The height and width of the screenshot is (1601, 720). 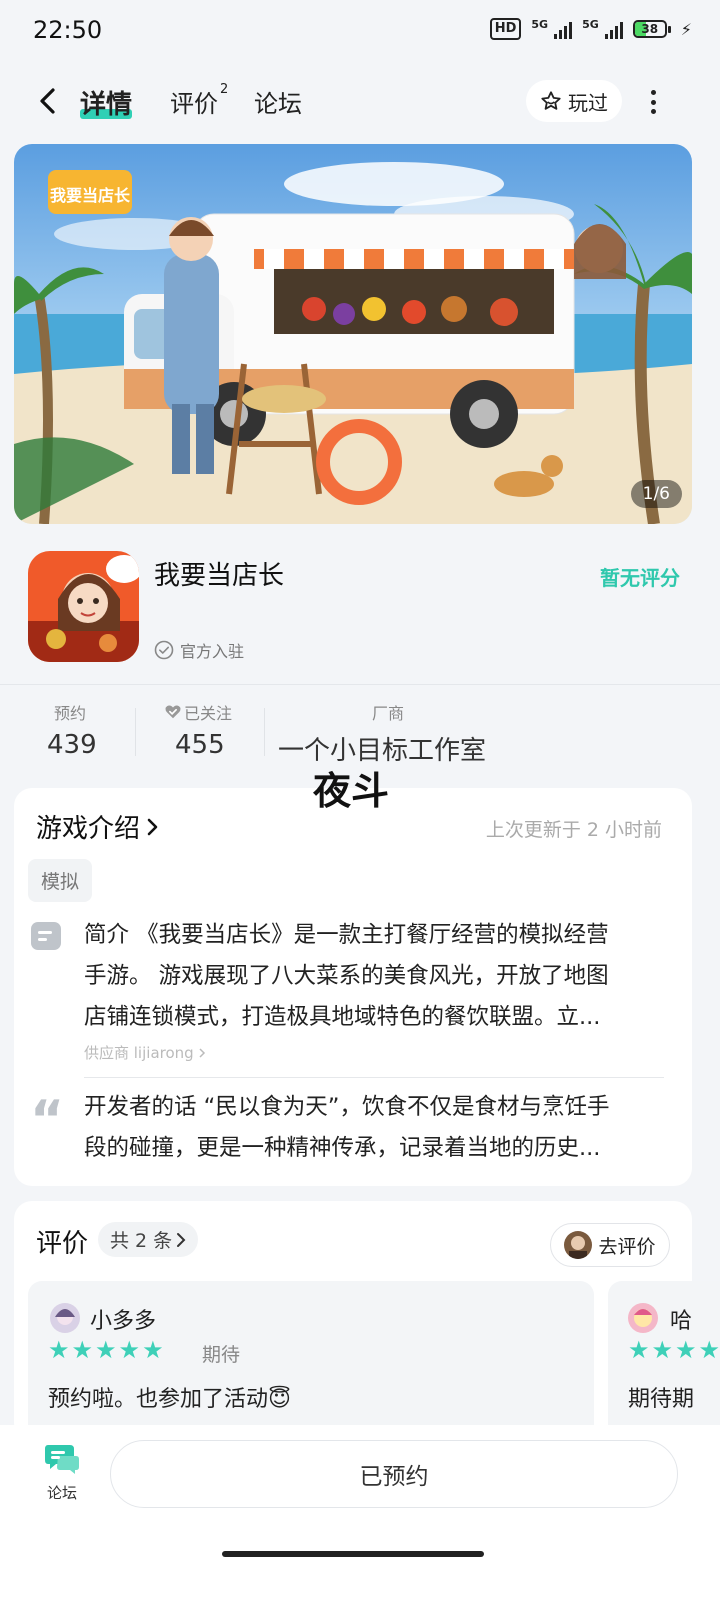 What do you see at coordinates (346, 935) in the screenshot?
I see `summary-line: 简介 《我要当店长》是一款主打餐厅经营的模拟经营` at bounding box center [346, 935].